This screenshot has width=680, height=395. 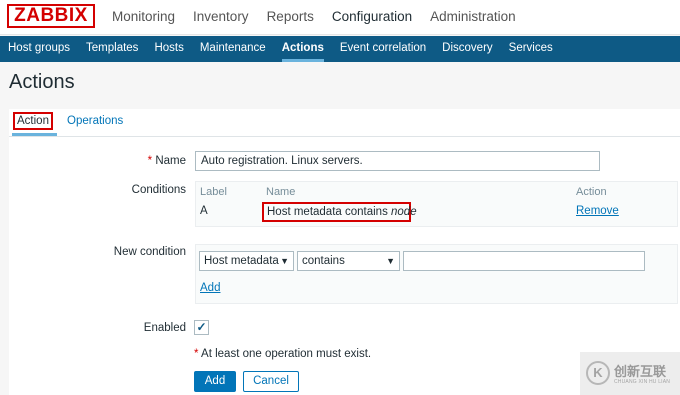 I want to click on conditions-label: Conditions, so click(x=158, y=190).